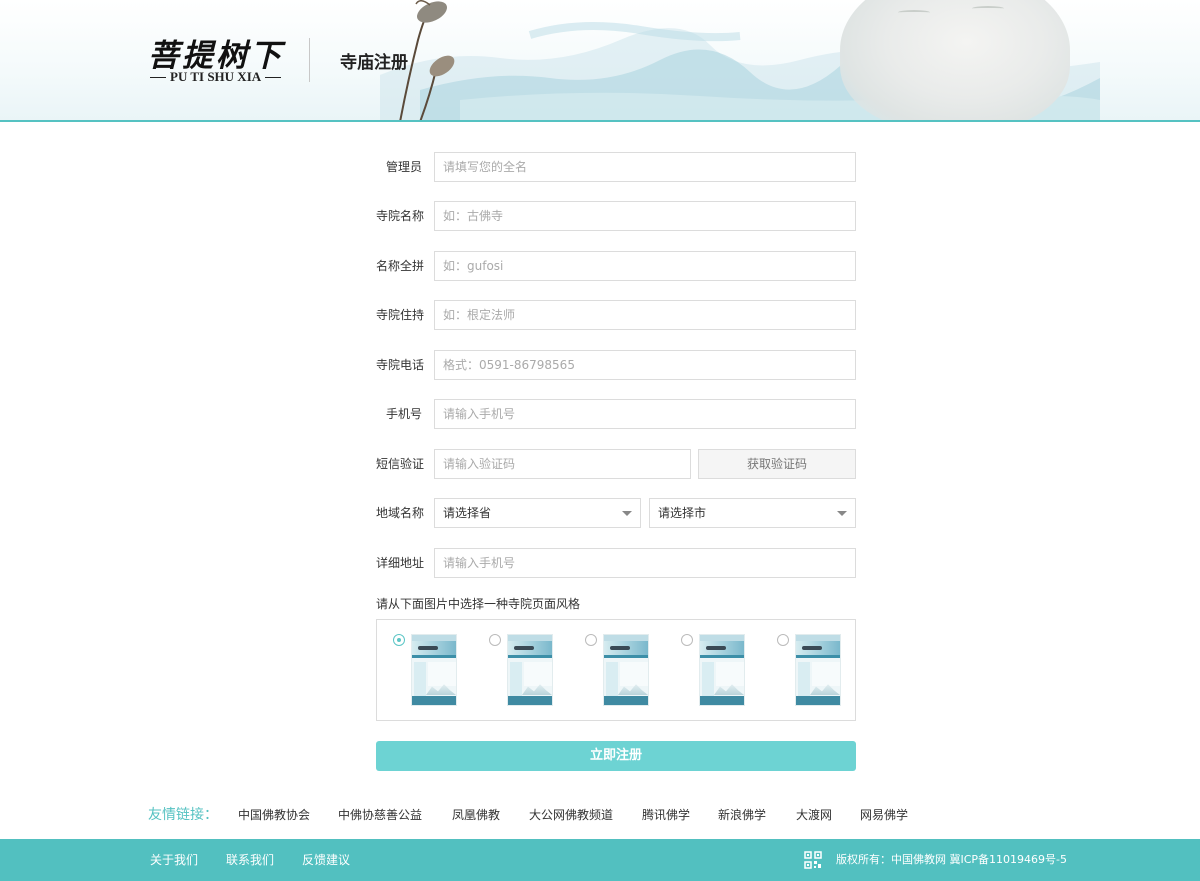  What do you see at coordinates (814, 815) in the screenshot?
I see `friend-link-dadu: 大渡网` at bounding box center [814, 815].